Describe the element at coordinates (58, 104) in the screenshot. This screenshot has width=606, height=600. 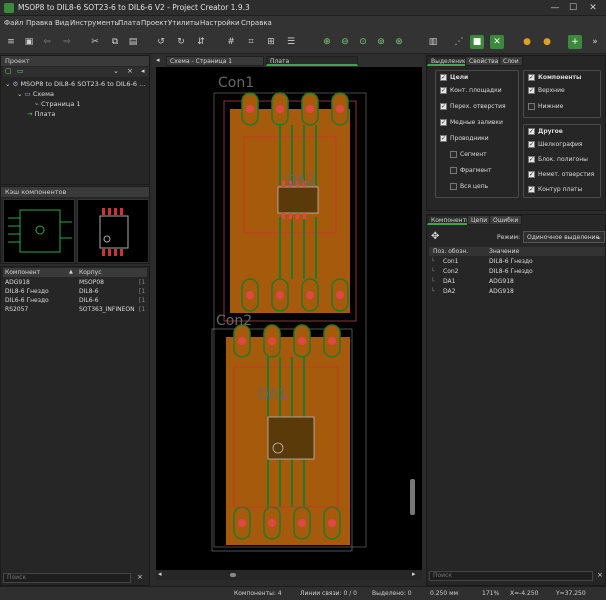
I see `tree-item-page: ⌁ Страница 1` at that location.